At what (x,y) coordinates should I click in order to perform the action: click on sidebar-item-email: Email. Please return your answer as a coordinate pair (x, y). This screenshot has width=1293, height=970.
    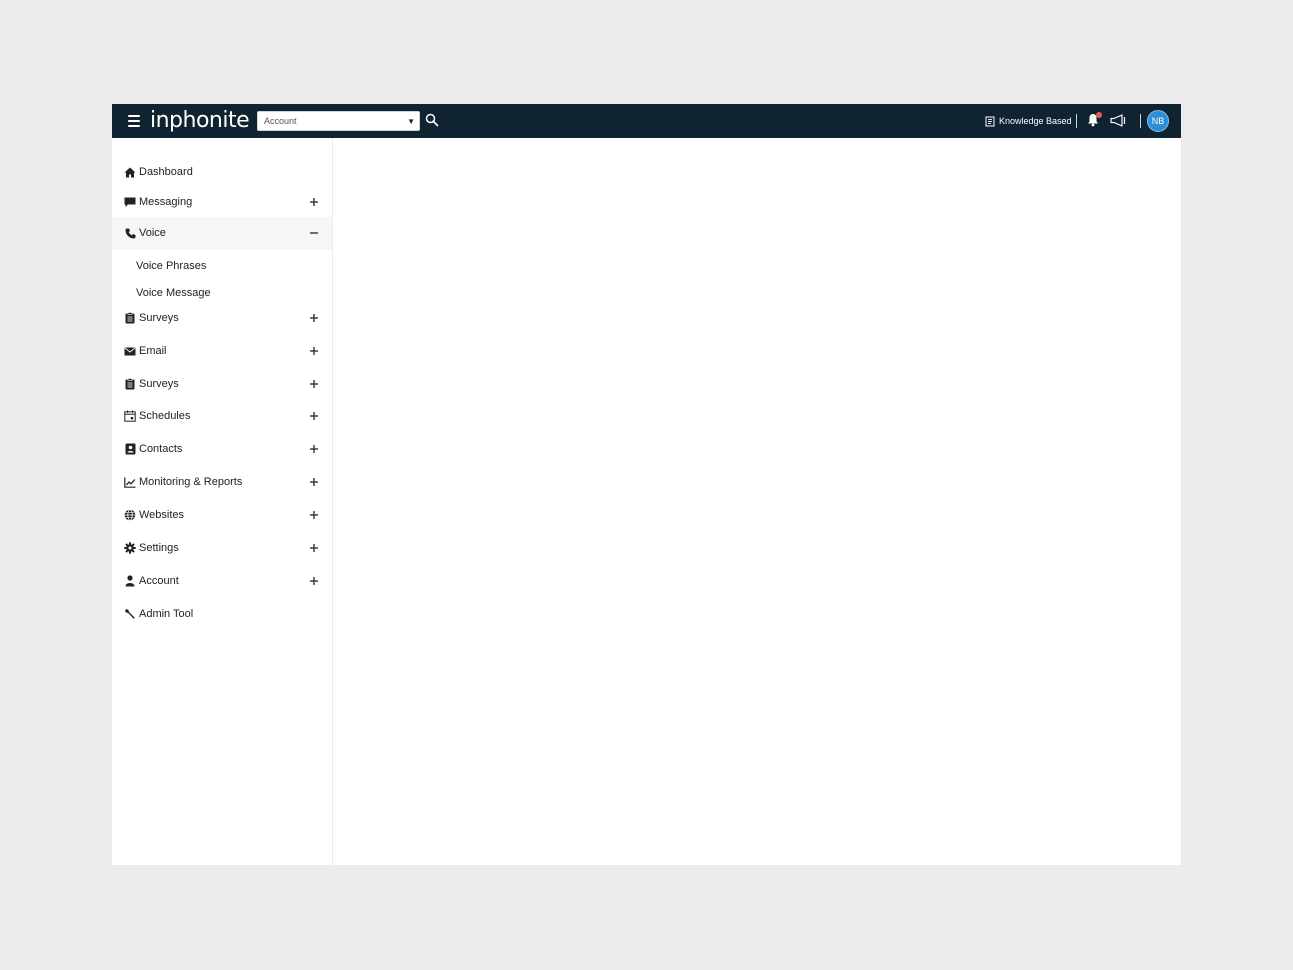
    Looking at the image, I should click on (222, 352).